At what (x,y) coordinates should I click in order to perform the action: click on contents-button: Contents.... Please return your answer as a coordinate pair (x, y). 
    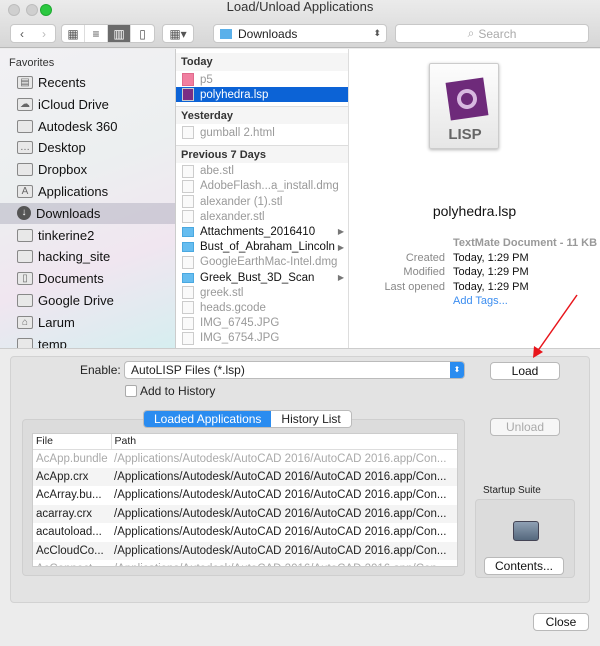
    Looking at the image, I should click on (524, 566).